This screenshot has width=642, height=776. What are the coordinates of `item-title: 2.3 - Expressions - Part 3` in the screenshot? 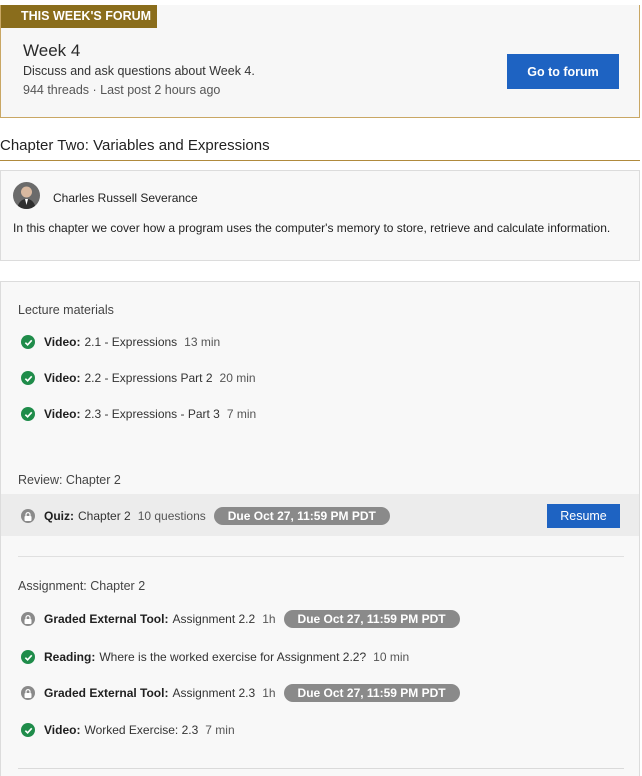 It's located at (152, 414).